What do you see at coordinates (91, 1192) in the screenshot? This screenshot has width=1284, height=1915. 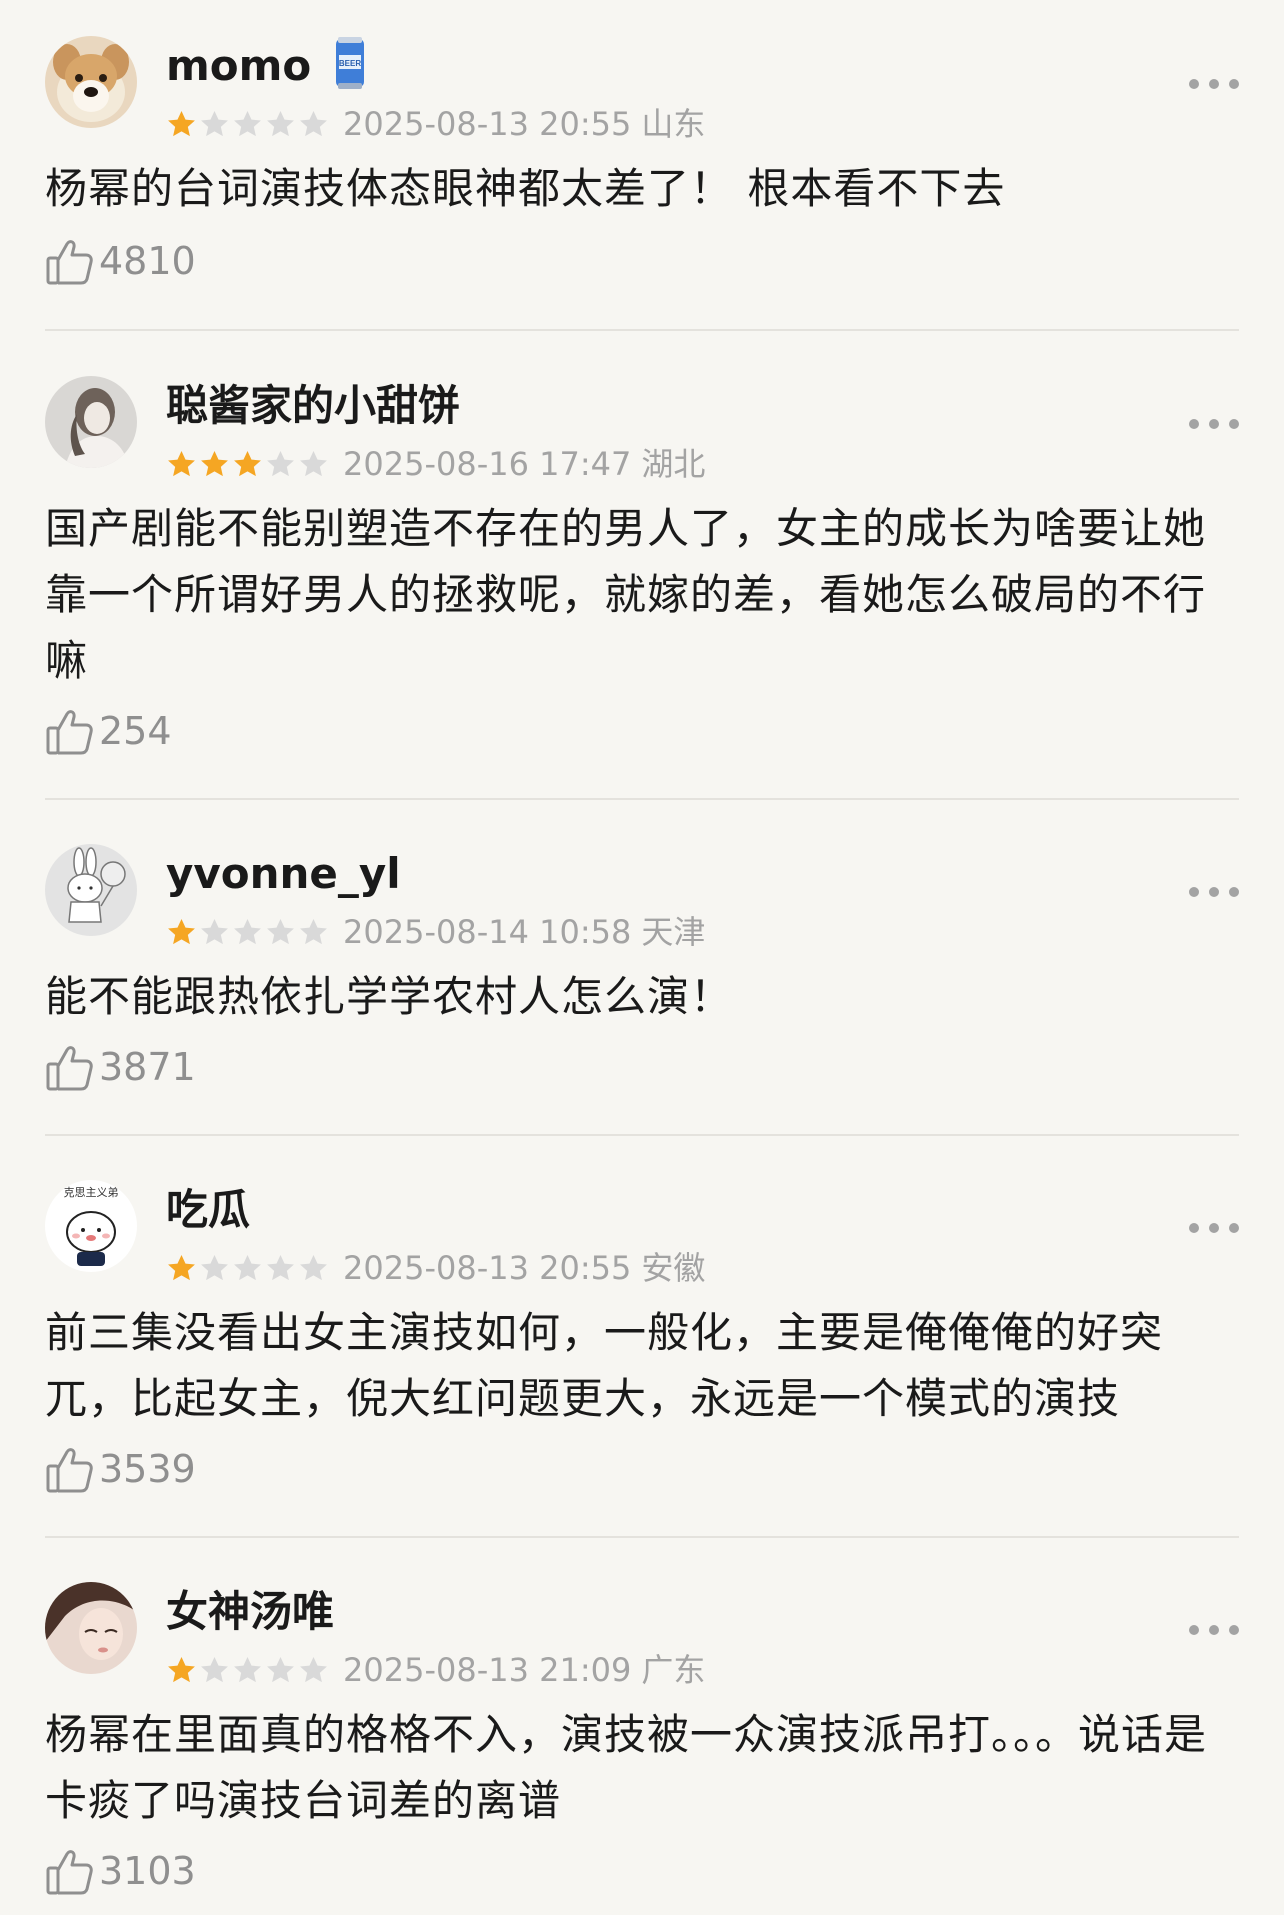 I see `avatar-text: 克思主义弟` at bounding box center [91, 1192].